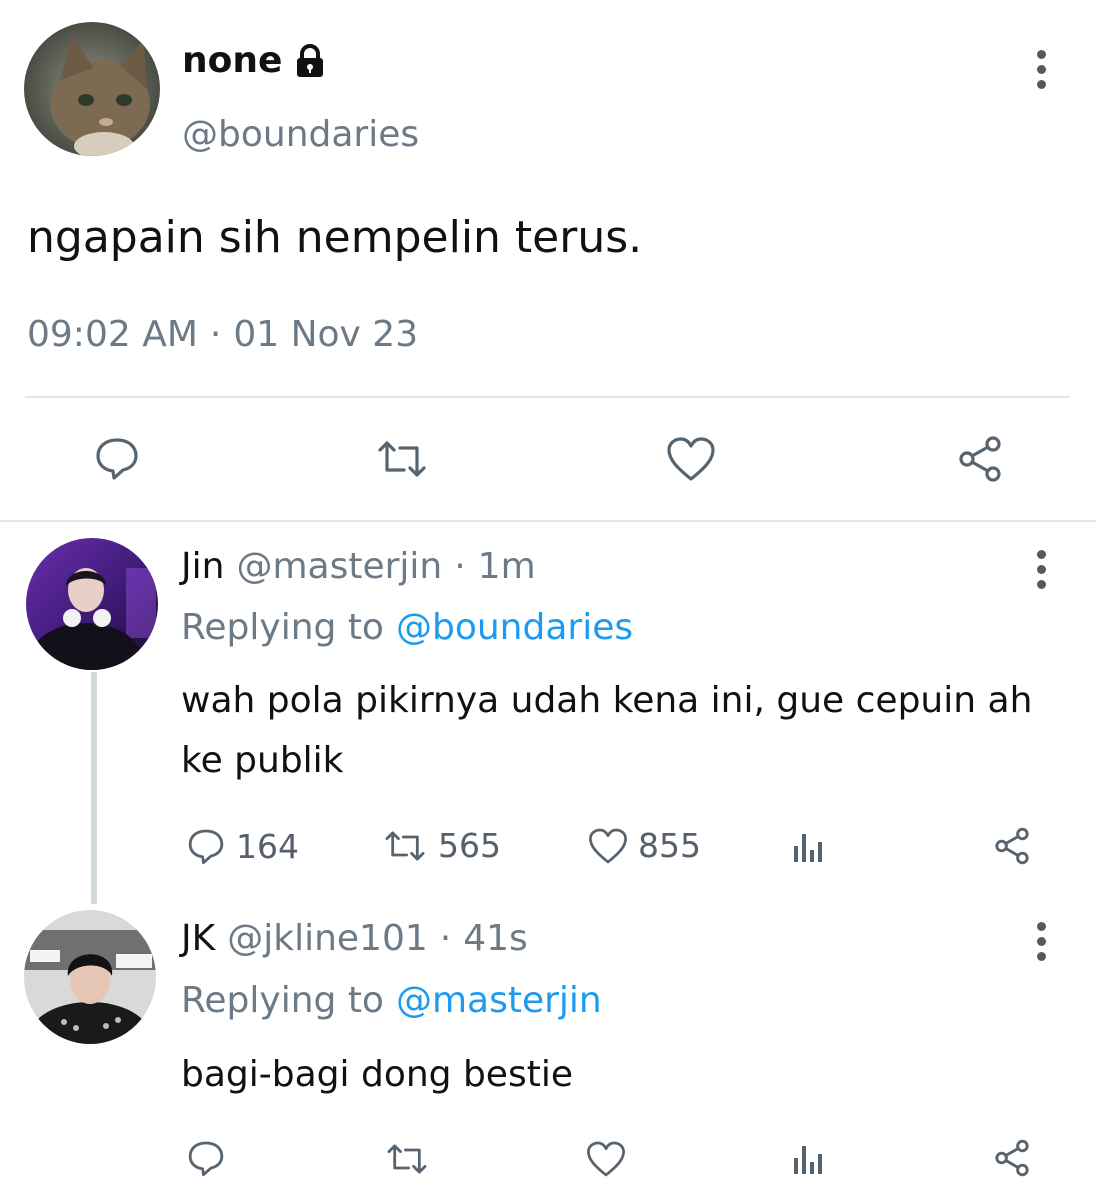  I want to click on like-count: 855, so click(669, 845).